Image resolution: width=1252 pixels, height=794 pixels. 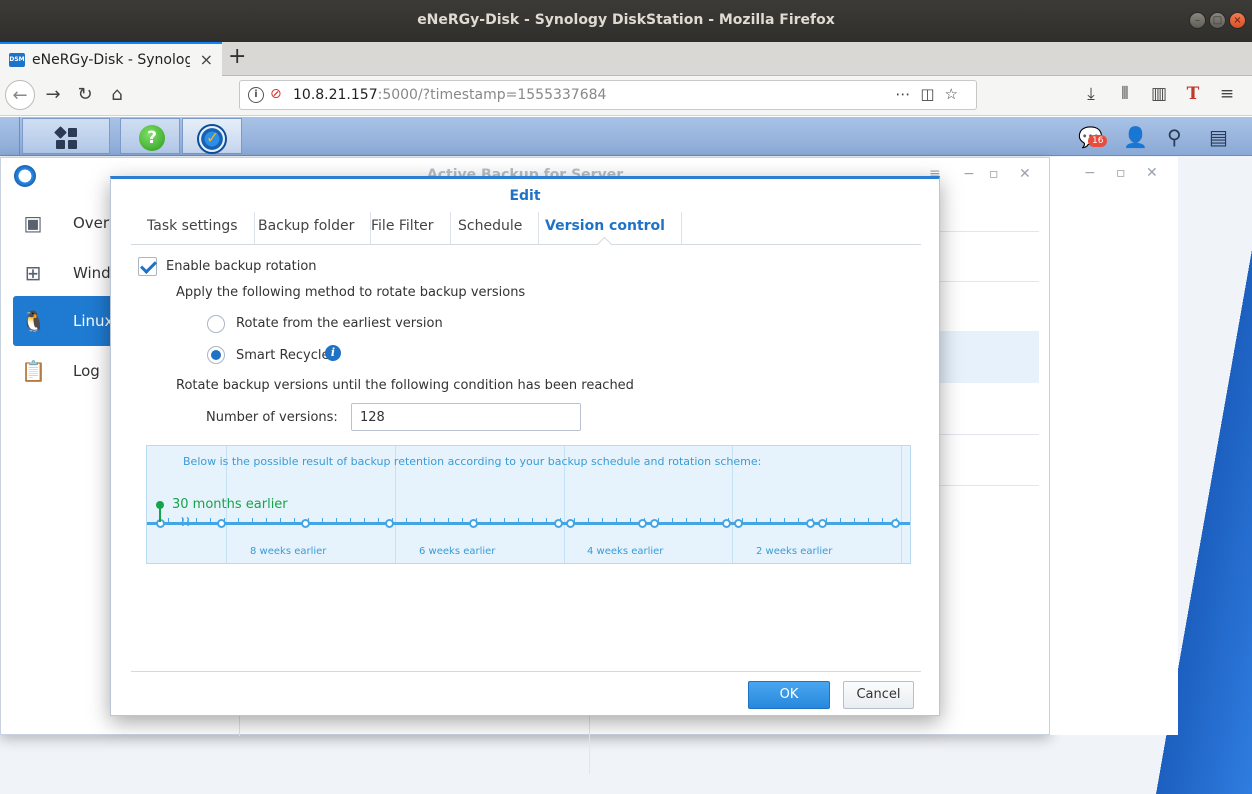 I want to click on dialog-title: Edit, so click(x=525, y=196).